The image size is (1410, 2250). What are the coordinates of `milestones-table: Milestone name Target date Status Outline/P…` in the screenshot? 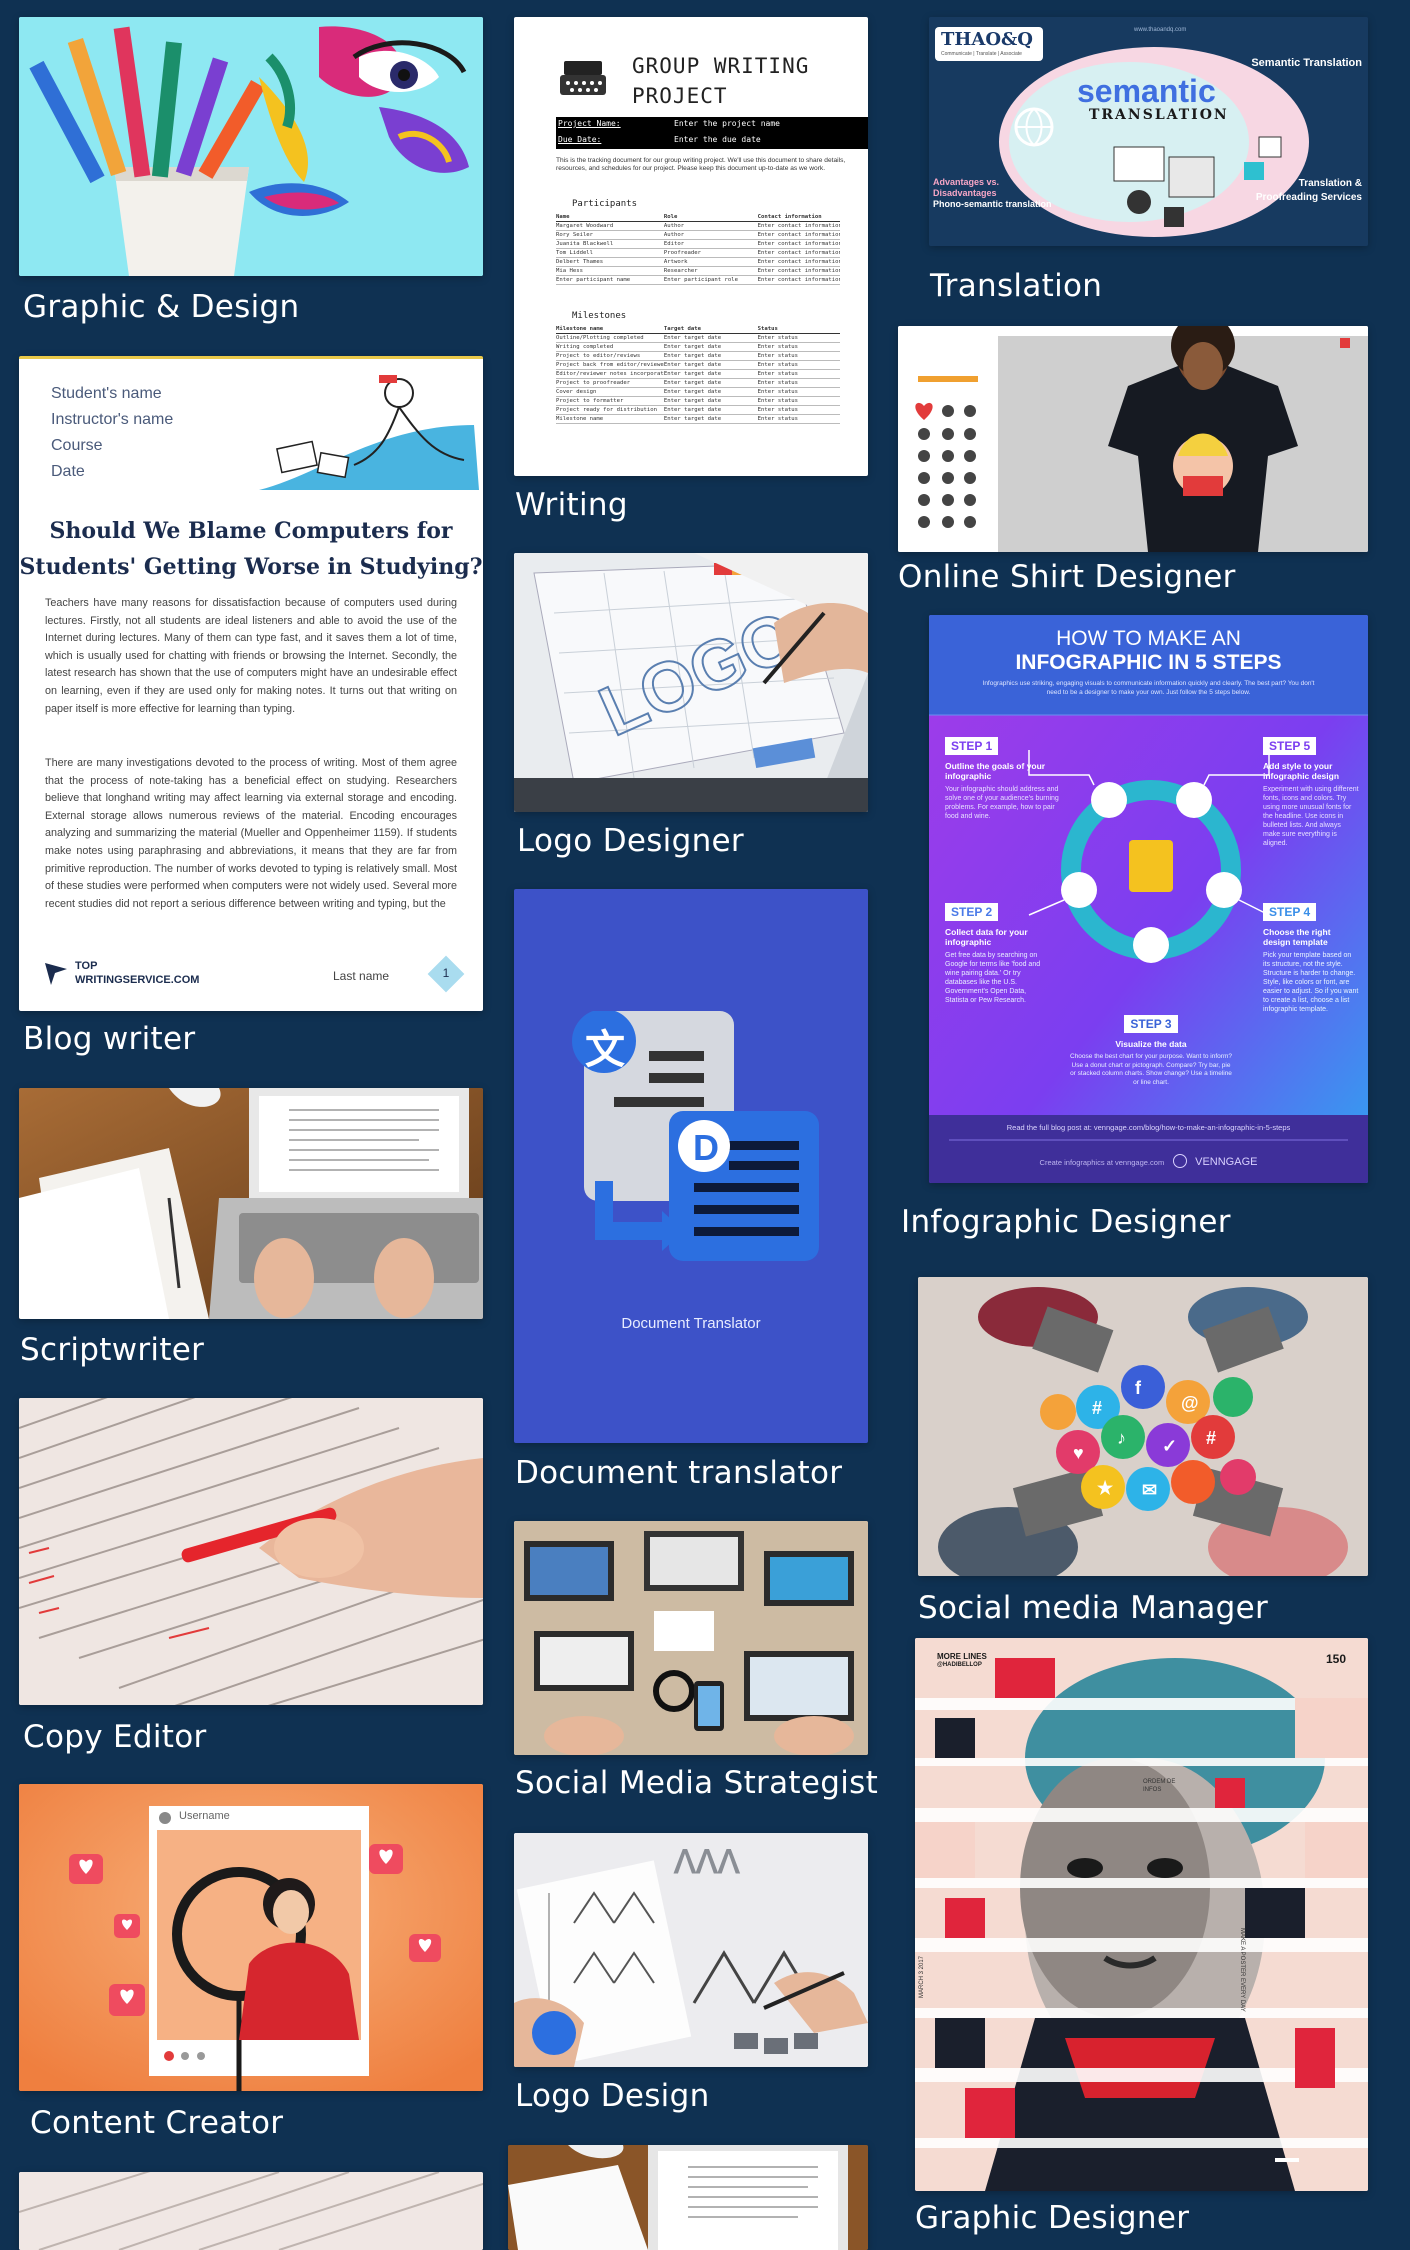 It's located at (698, 374).